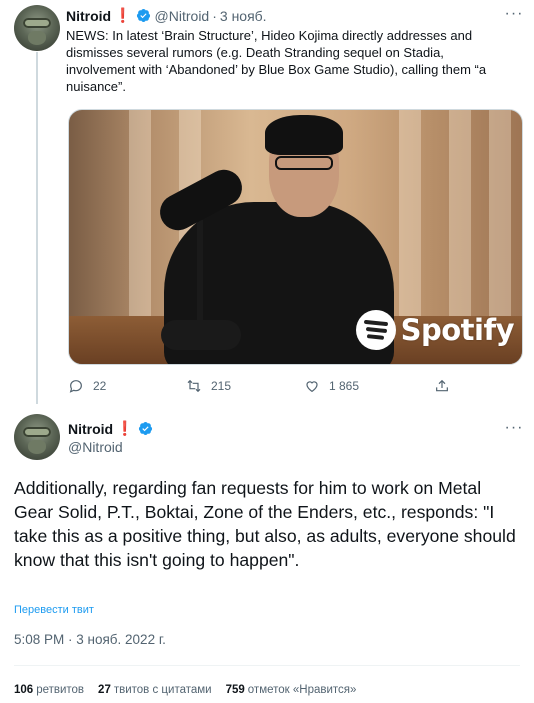 The image size is (534, 703). What do you see at coordinates (344, 386) in the screenshot?
I see `like-count: 1 865` at bounding box center [344, 386].